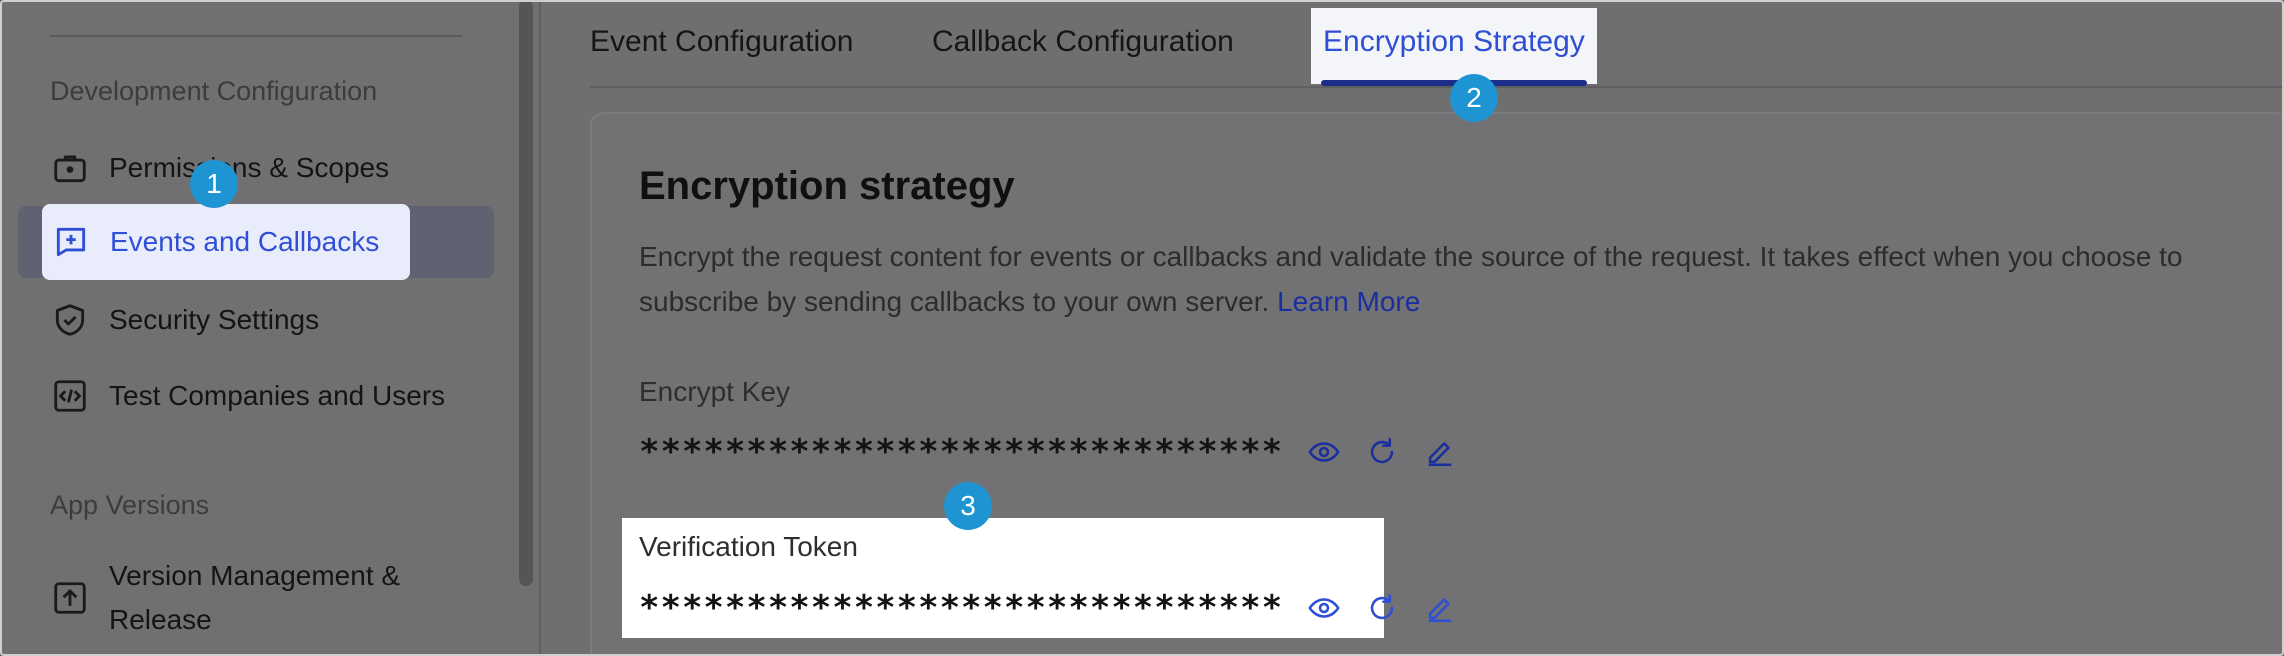  I want to click on encrypt-key-value: ******************************, so click(961, 452).